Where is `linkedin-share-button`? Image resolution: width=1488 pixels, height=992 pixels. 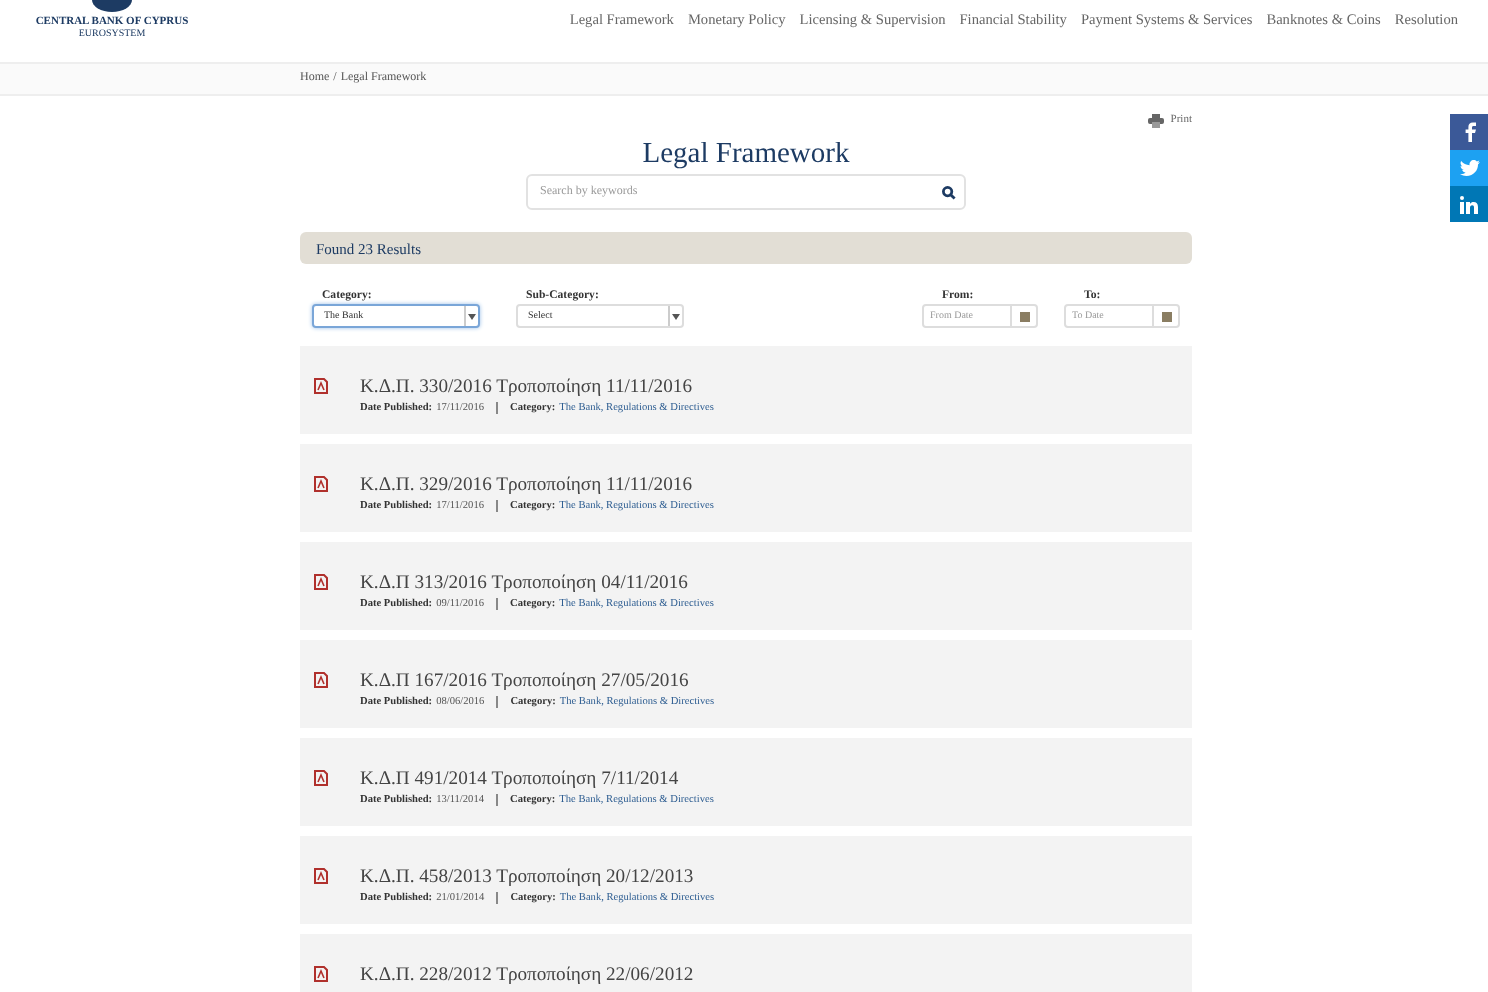
linkedin-share-button is located at coordinates (1469, 204).